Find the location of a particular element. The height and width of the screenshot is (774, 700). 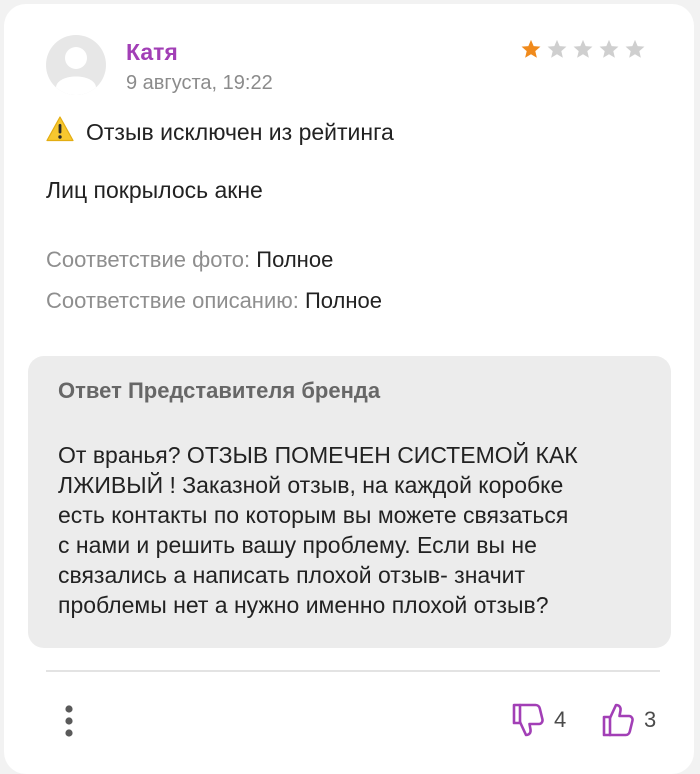

thumbs-down-icon is located at coordinates (528, 720).